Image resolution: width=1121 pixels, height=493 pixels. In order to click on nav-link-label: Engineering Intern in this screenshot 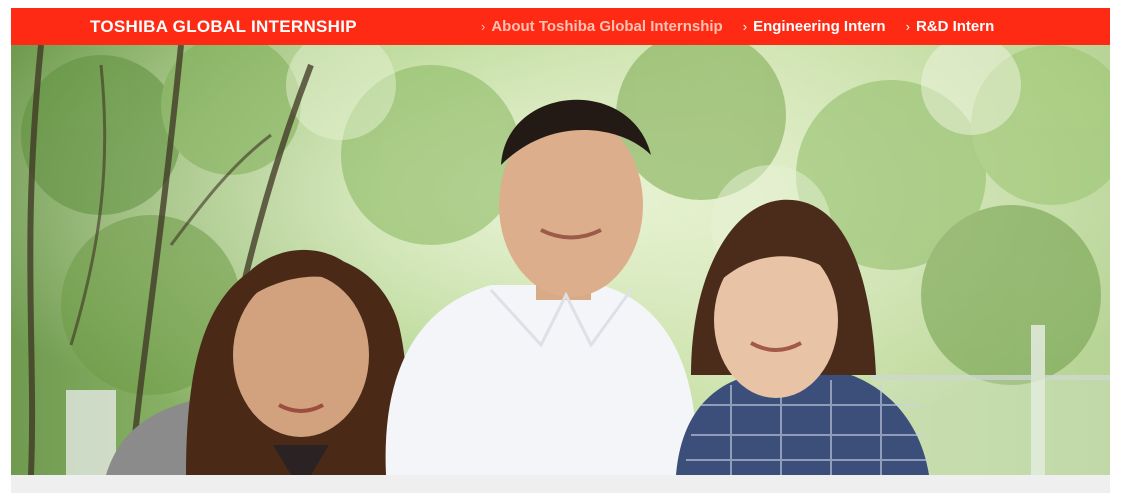, I will do `click(819, 26)`.